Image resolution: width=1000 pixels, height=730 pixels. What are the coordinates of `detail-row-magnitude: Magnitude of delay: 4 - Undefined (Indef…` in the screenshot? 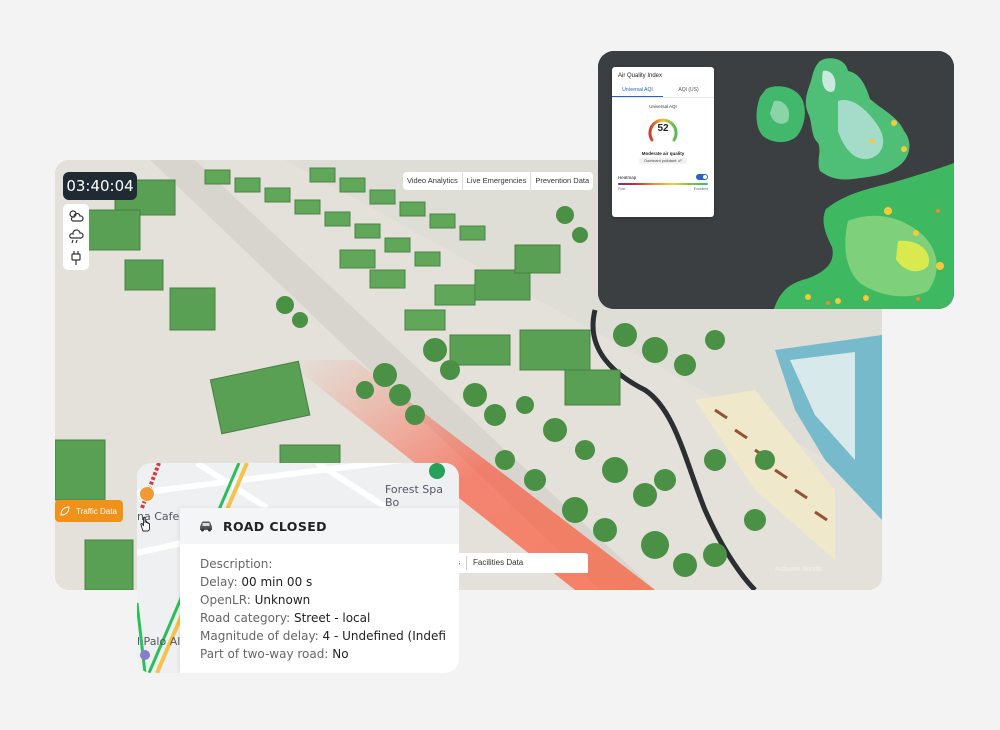 It's located at (329, 636).